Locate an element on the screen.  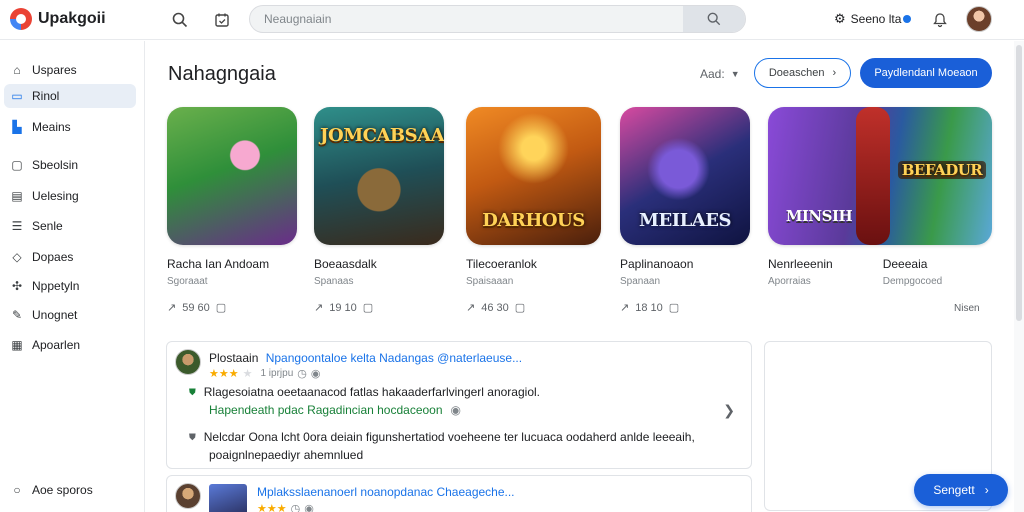
game-tile-image: MINSIH BEFADUR is located at coordinates (880, 176).